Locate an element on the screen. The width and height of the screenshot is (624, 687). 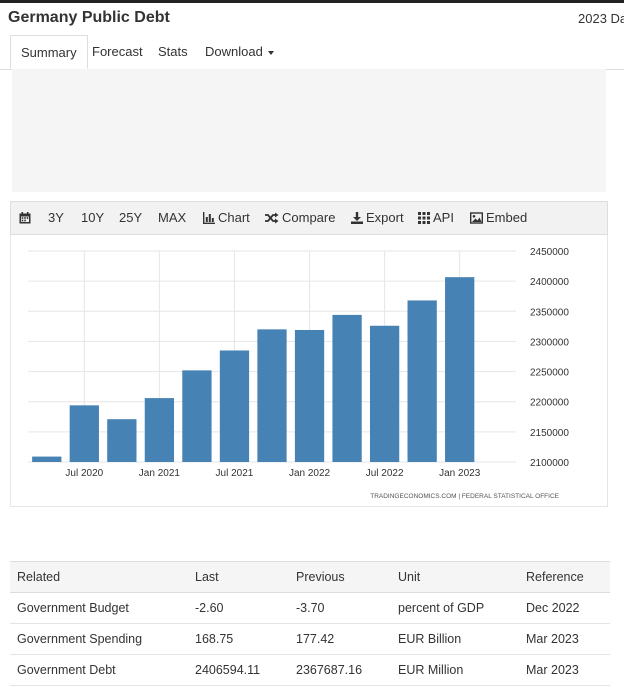
image-icon is located at coordinates (476, 218).